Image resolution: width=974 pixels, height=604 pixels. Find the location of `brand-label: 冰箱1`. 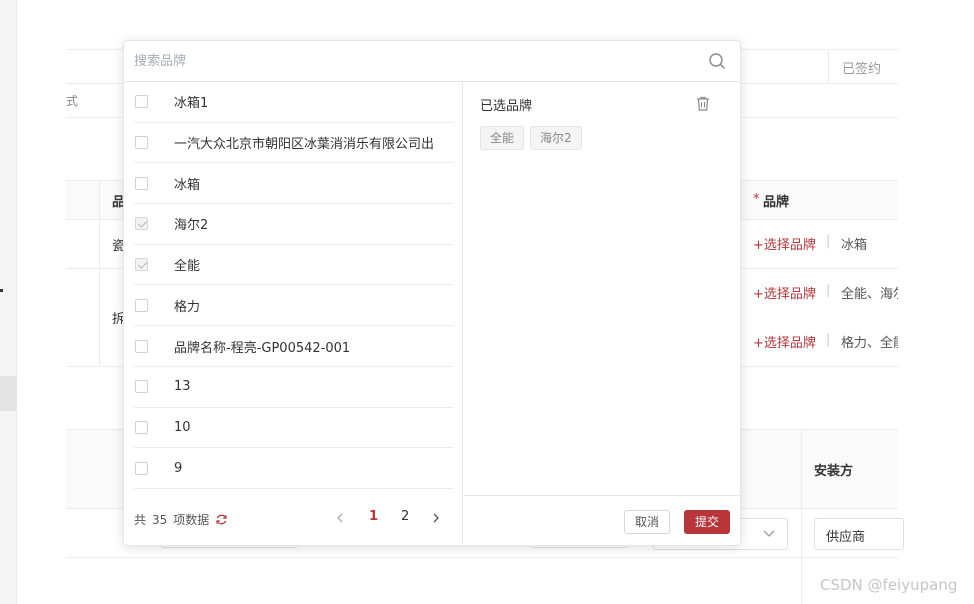

brand-label: 冰箱1 is located at coordinates (191, 104).